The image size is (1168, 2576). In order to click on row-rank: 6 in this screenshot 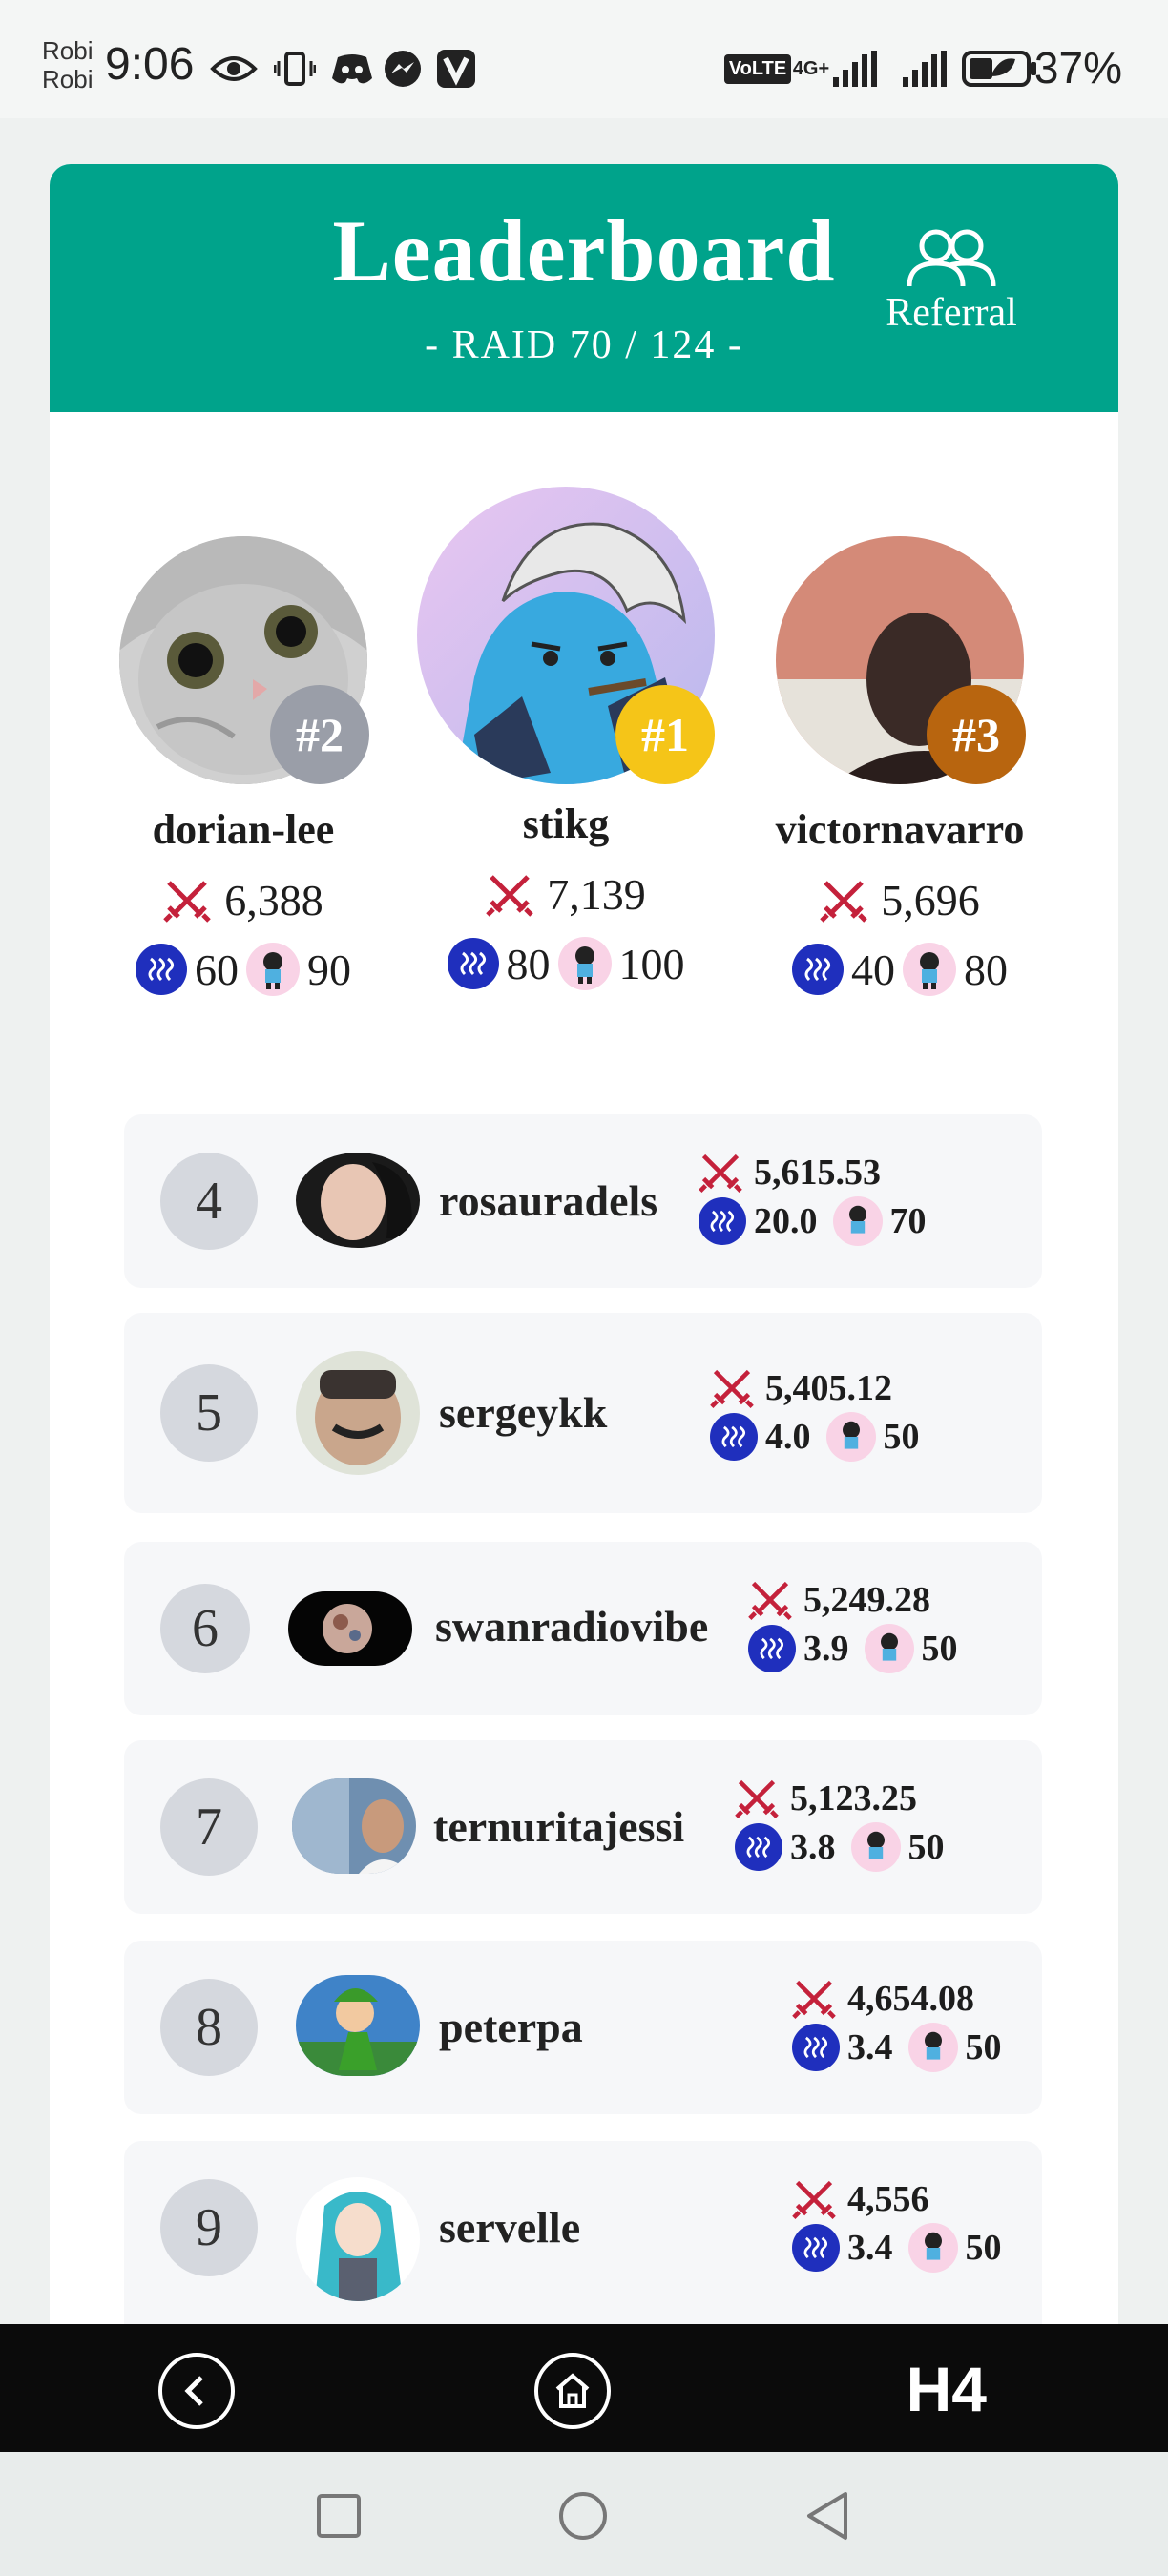, I will do `click(205, 1628)`.